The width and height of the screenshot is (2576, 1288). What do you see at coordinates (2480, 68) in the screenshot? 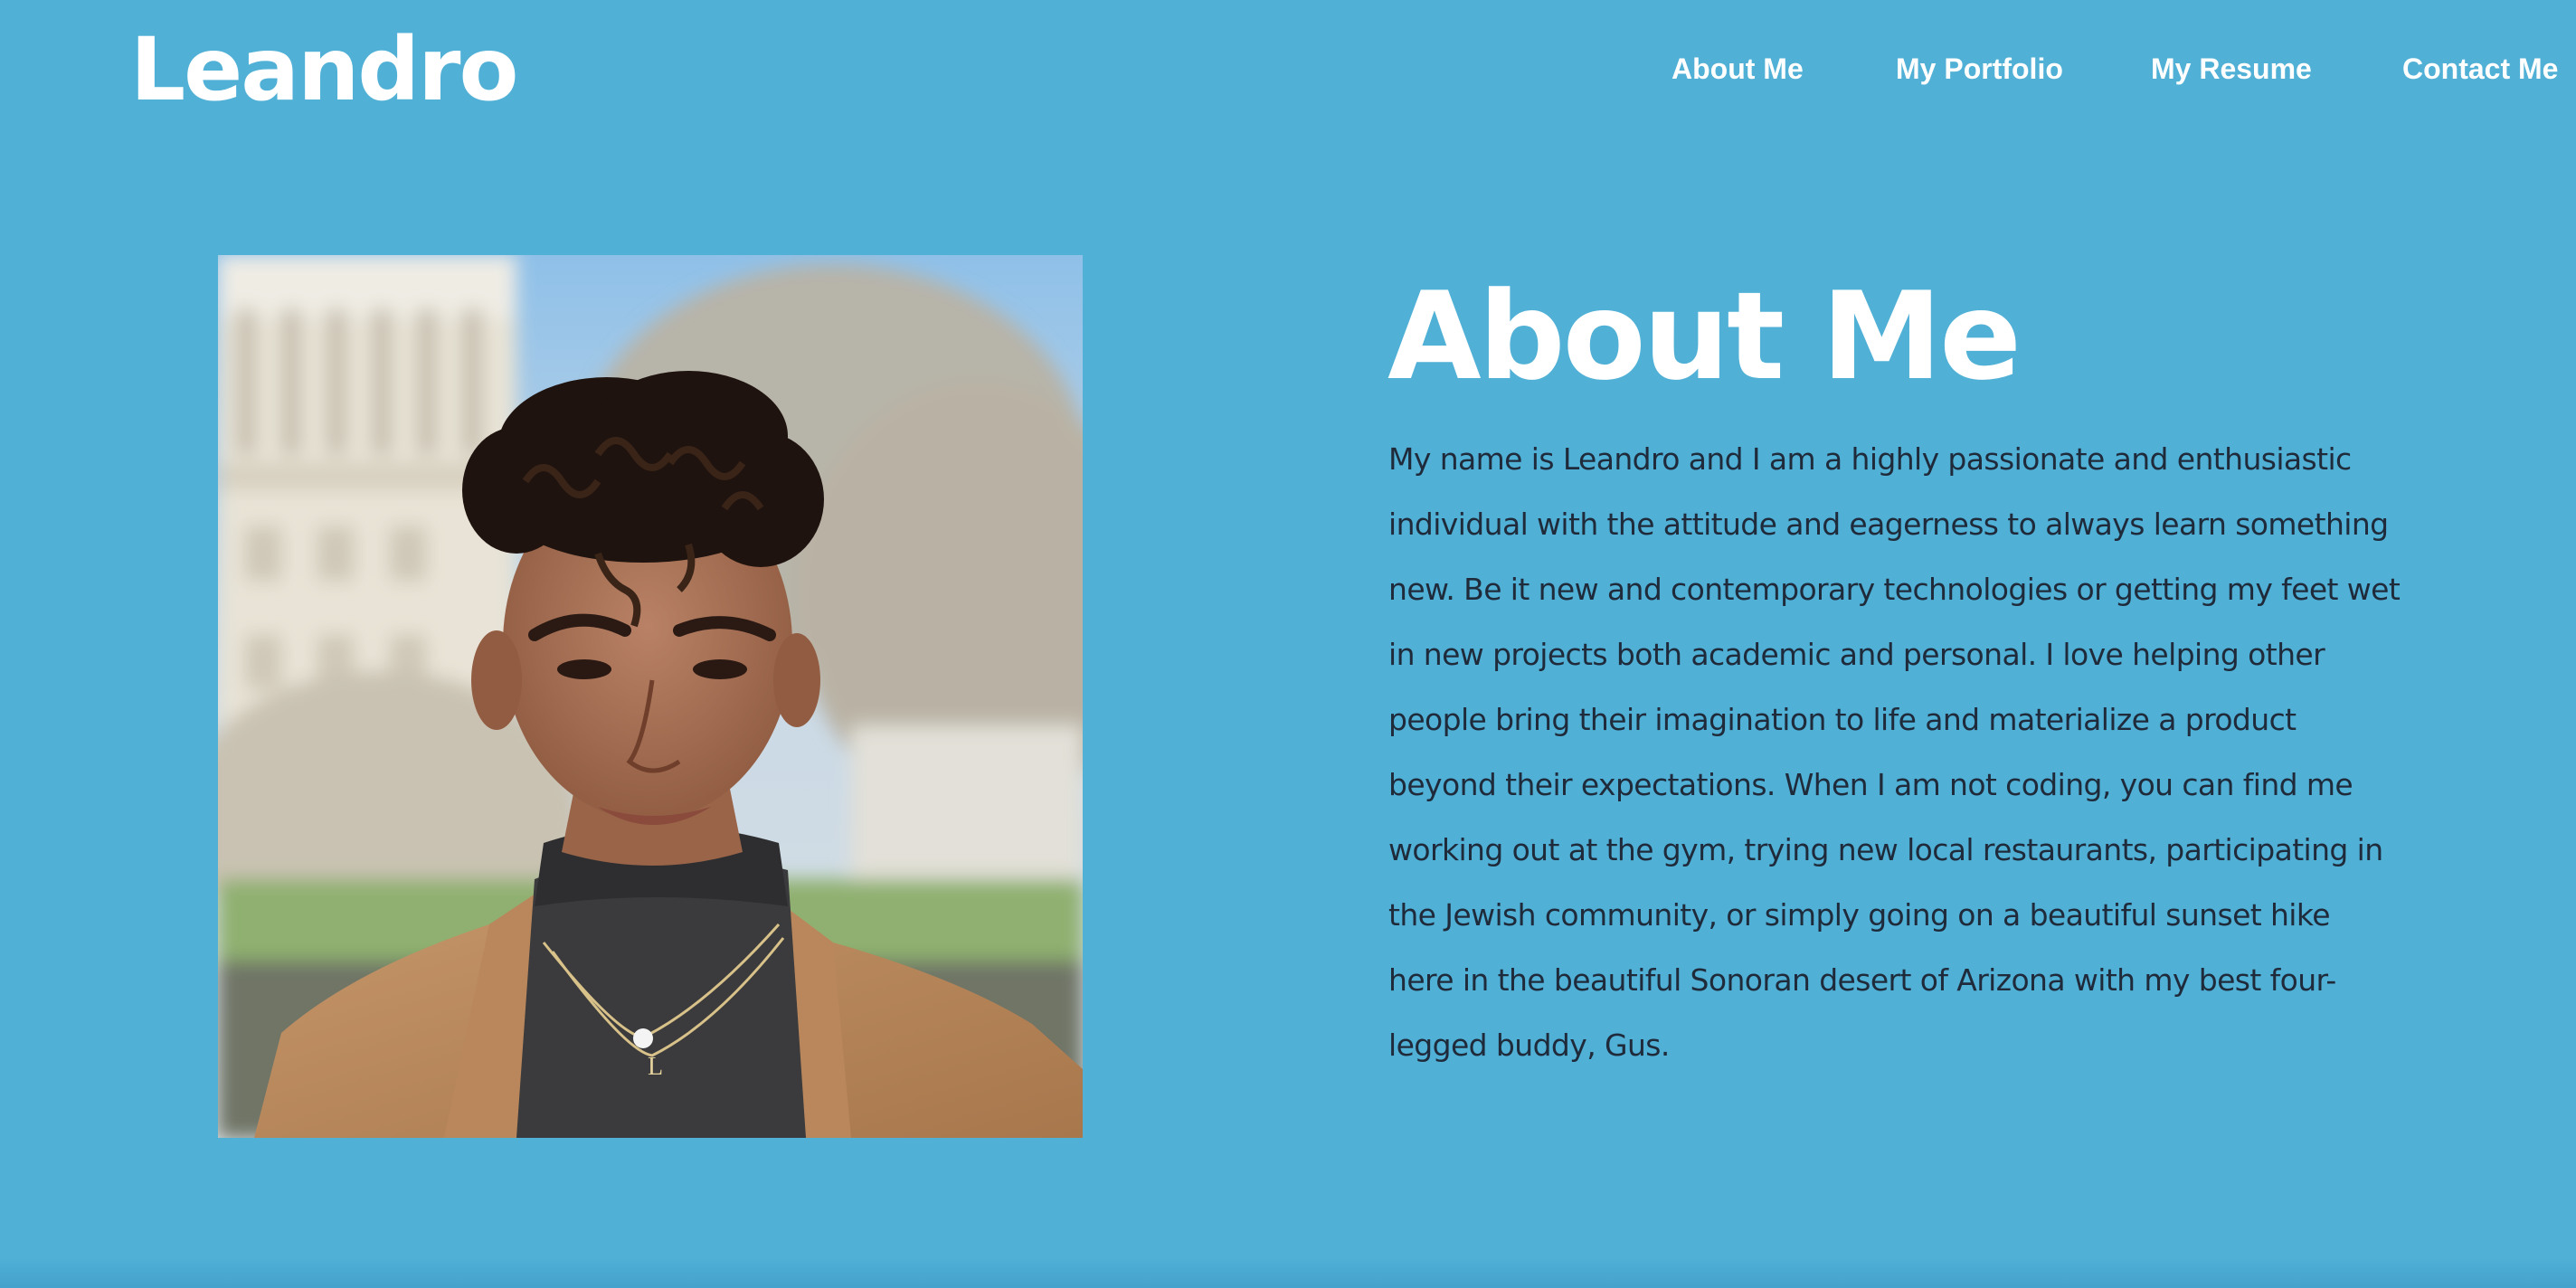
I see `nav-contact-me: Contact Me` at bounding box center [2480, 68].